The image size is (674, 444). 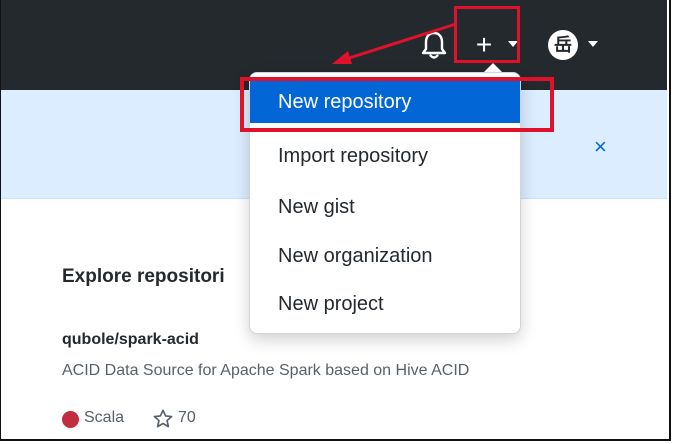 What do you see at coordinates (493, 67) in the screenshot?
I see `dropdown-caret` at bounding box center [493, 67].